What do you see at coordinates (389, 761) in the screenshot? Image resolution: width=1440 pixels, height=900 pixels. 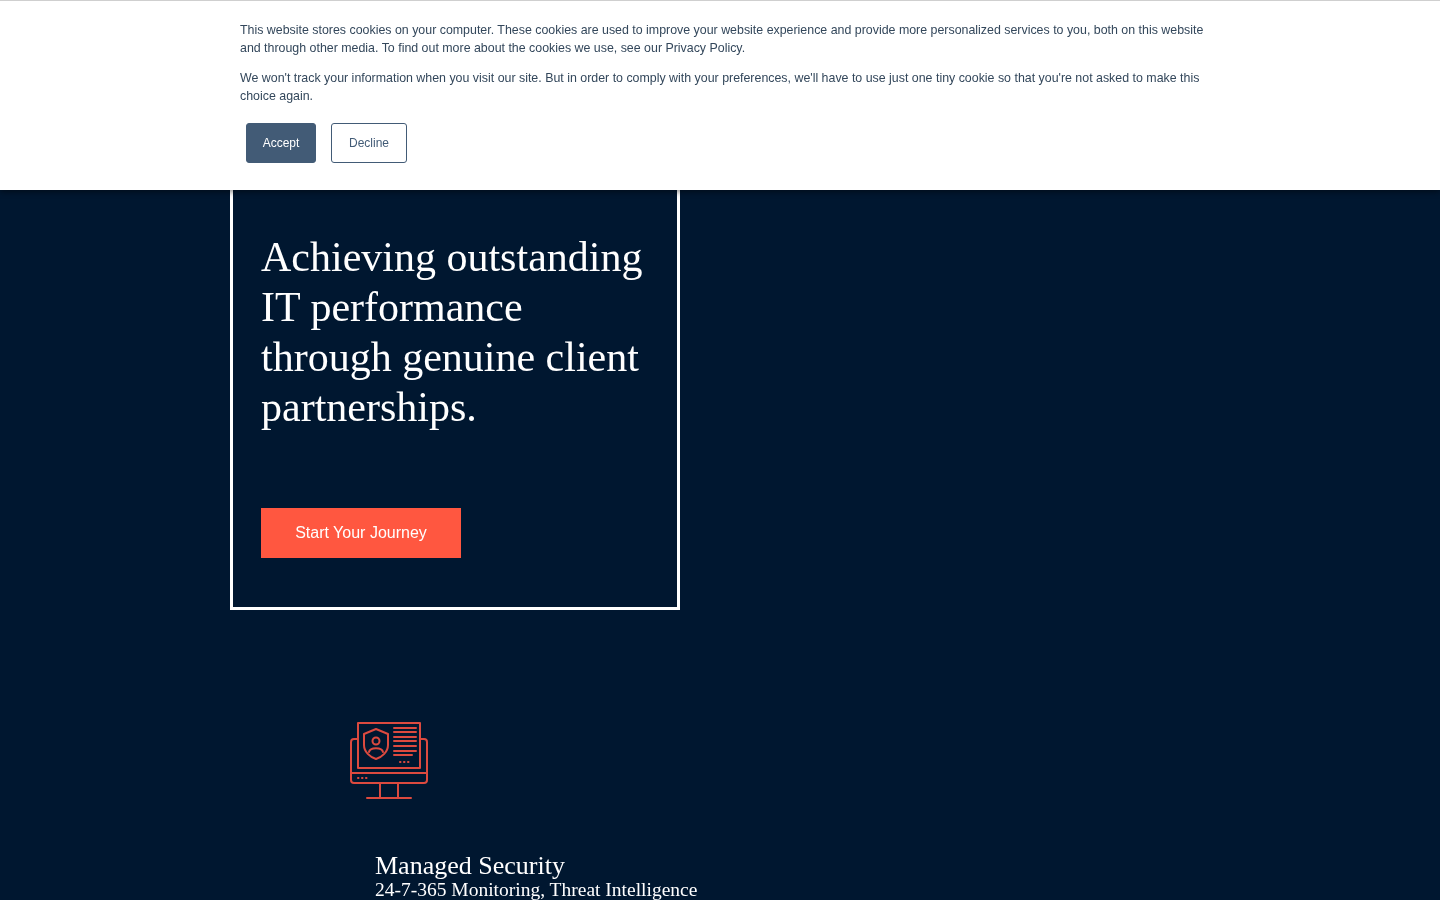 I see `monitor-shield-icon` at bounding box center [389, 761].